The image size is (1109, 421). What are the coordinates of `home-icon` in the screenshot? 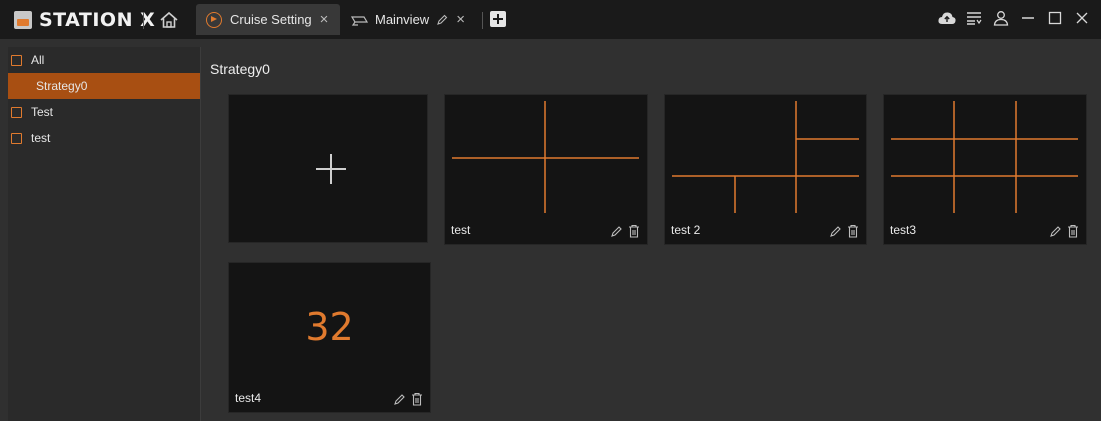 It's located at (169, 20).